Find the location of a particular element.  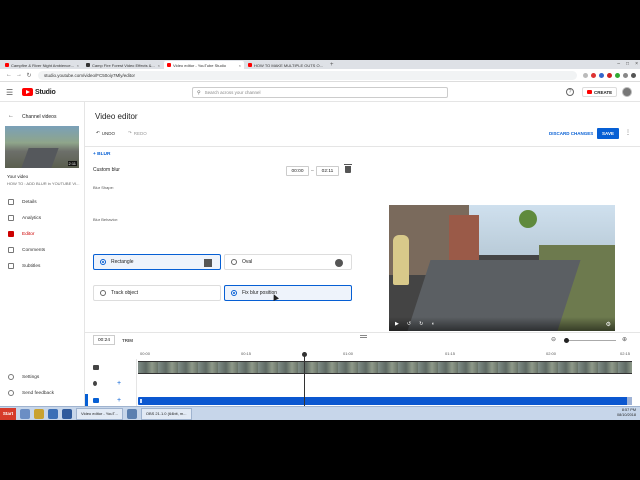

blur-behavior-label: Blur Behavior: is located at coordinates (106, 219).